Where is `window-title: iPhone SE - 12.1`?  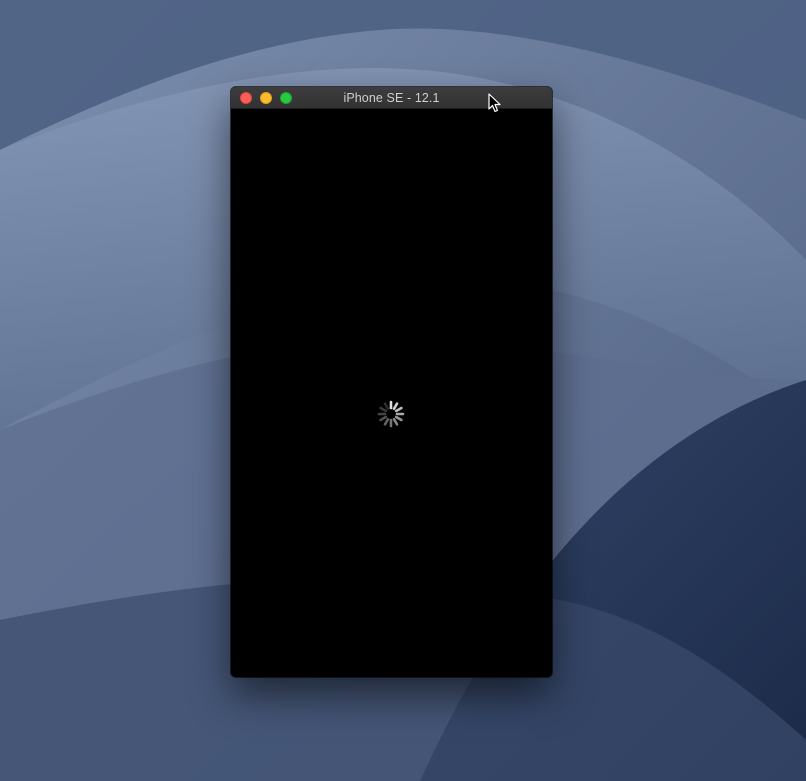 window-title: iPhone SE - 12.1 is located at coordinates (391, 98).